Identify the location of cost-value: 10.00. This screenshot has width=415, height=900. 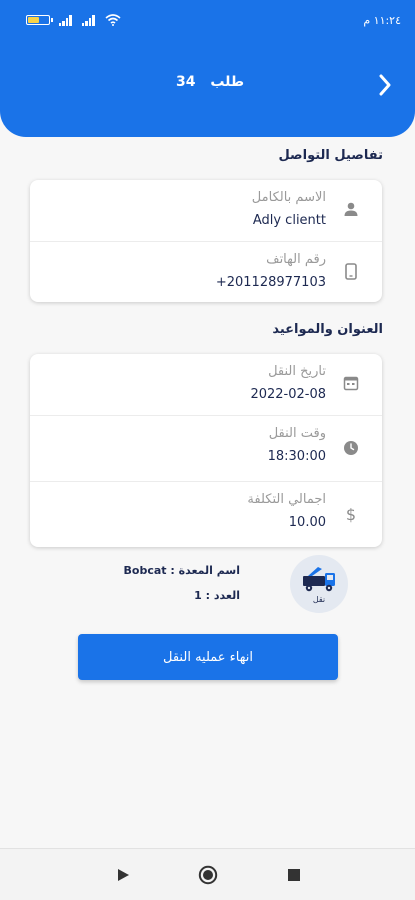
(307, 522).